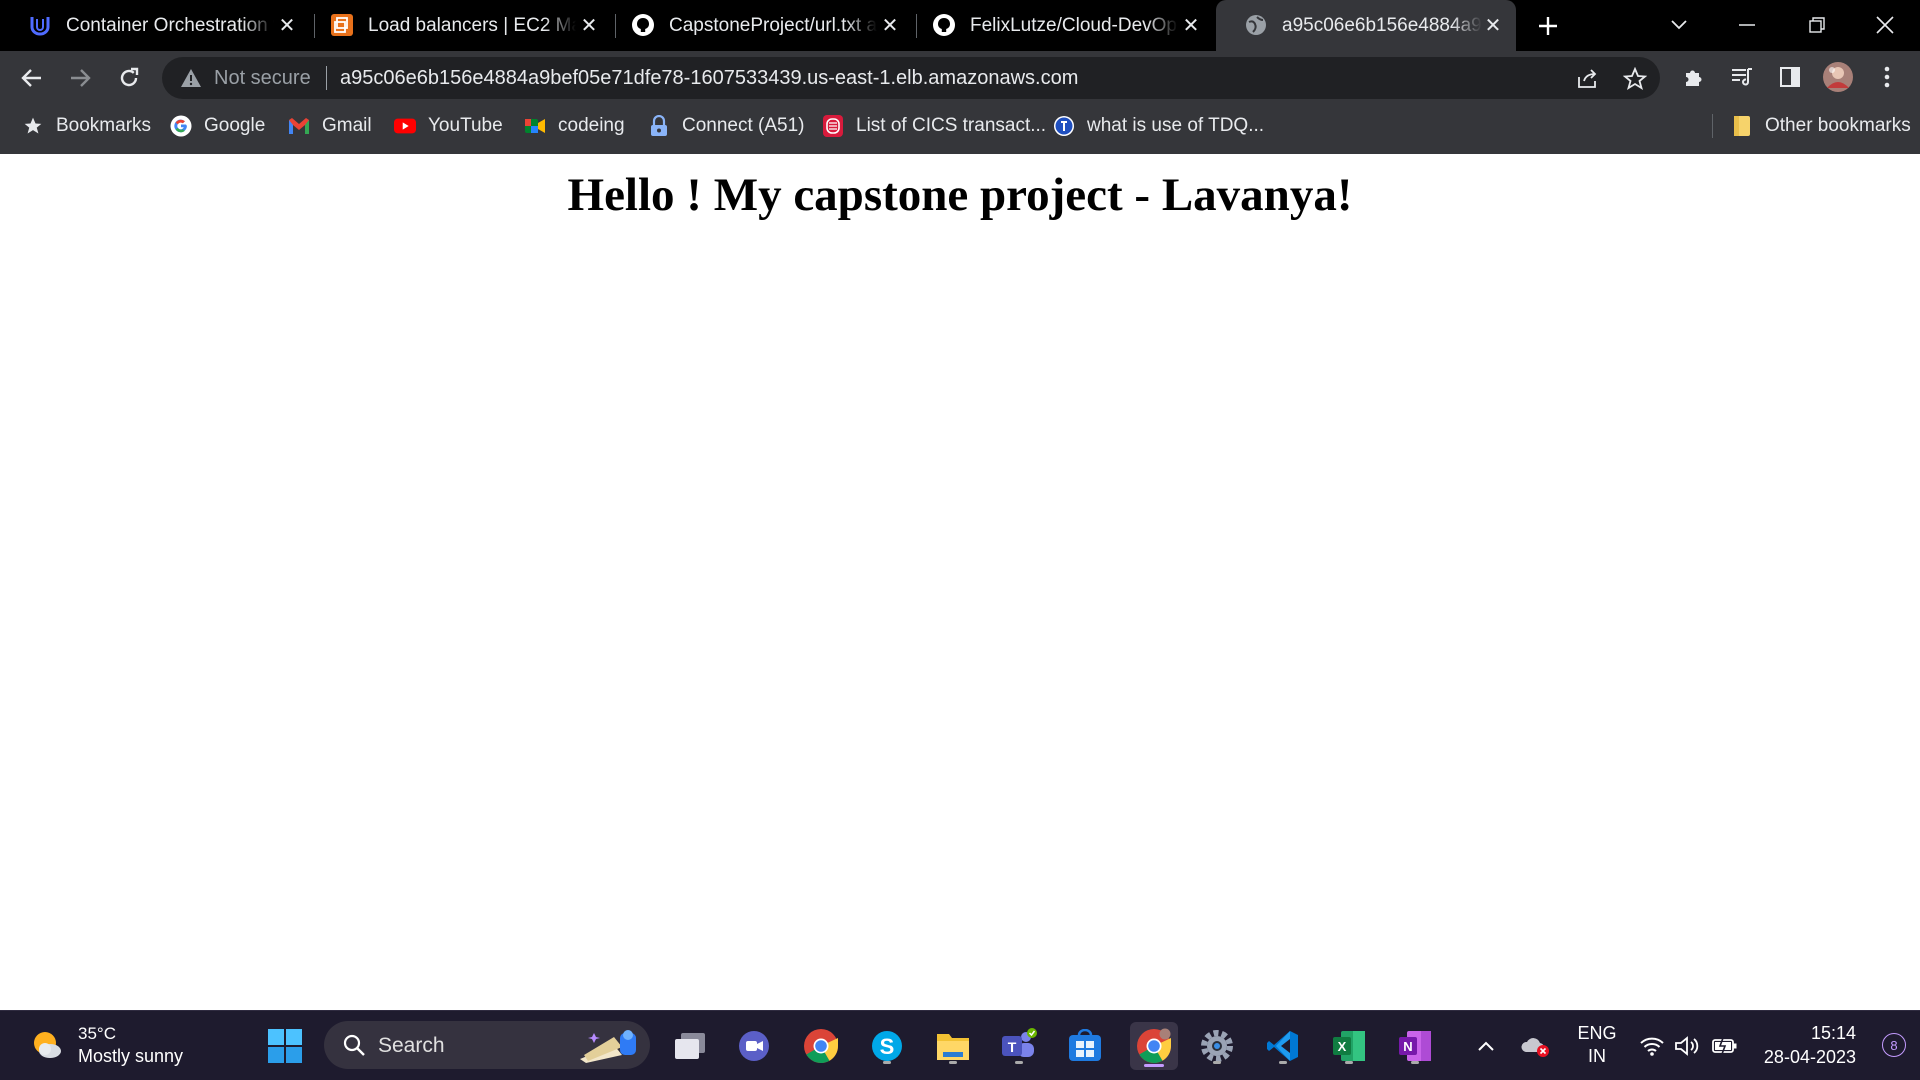 The height and width of the screenshot is (1080, 1920). Describe the element at coordinates (326, 78) in the screenshot. I see `omnibox-divider` at that location.